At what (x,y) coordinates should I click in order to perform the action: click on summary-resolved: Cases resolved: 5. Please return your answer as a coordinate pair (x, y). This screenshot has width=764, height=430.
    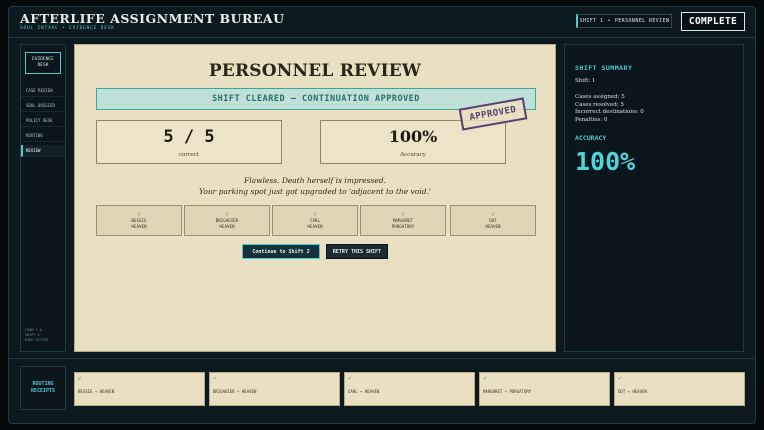
    Looking at the image, I should click on (599, 104).